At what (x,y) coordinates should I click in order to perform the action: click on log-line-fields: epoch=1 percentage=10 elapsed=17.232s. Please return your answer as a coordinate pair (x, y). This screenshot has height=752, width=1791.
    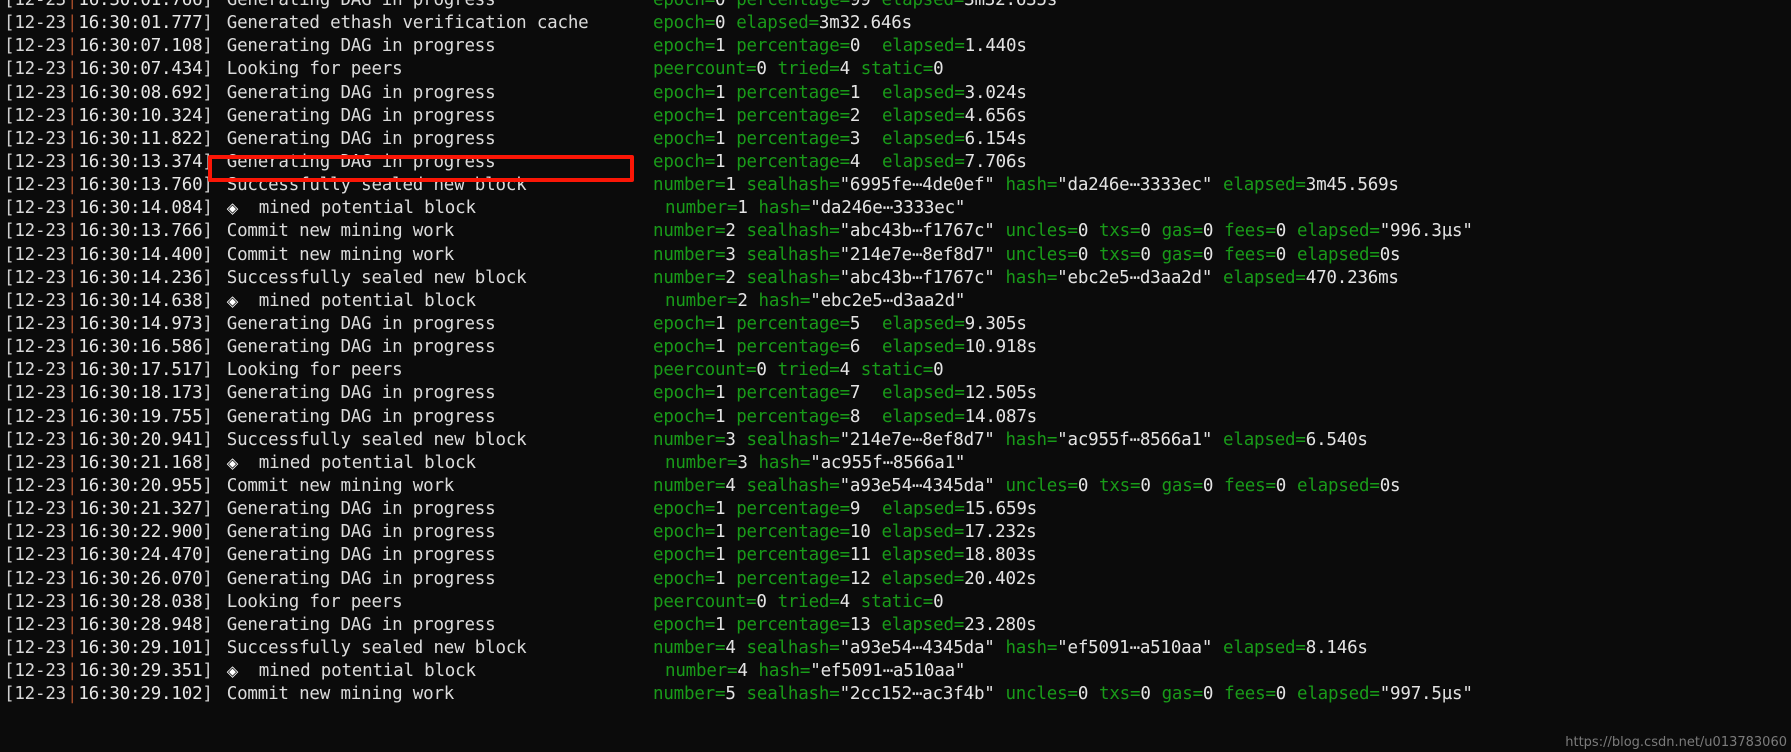
    Looking at the image, I should click on (845, 532).